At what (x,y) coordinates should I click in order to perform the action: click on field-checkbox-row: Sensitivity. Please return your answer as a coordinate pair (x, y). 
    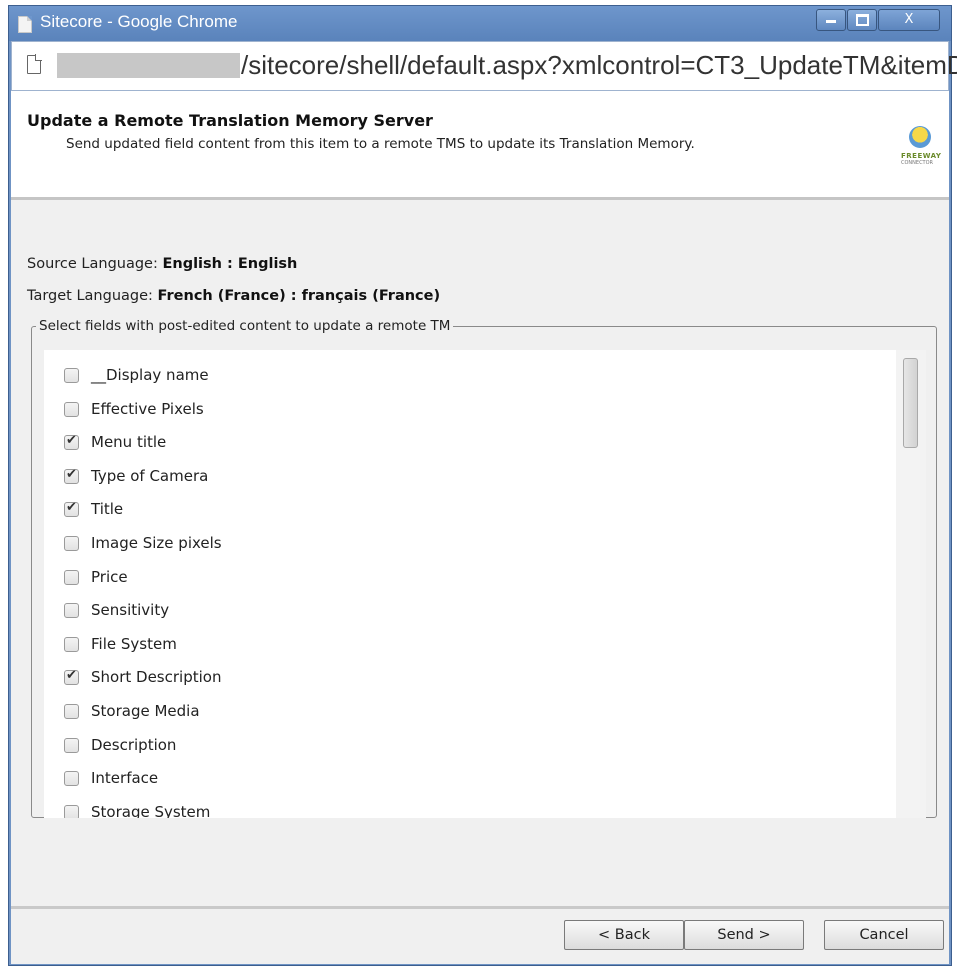
    Looking at the image, I should click on (116, 610).